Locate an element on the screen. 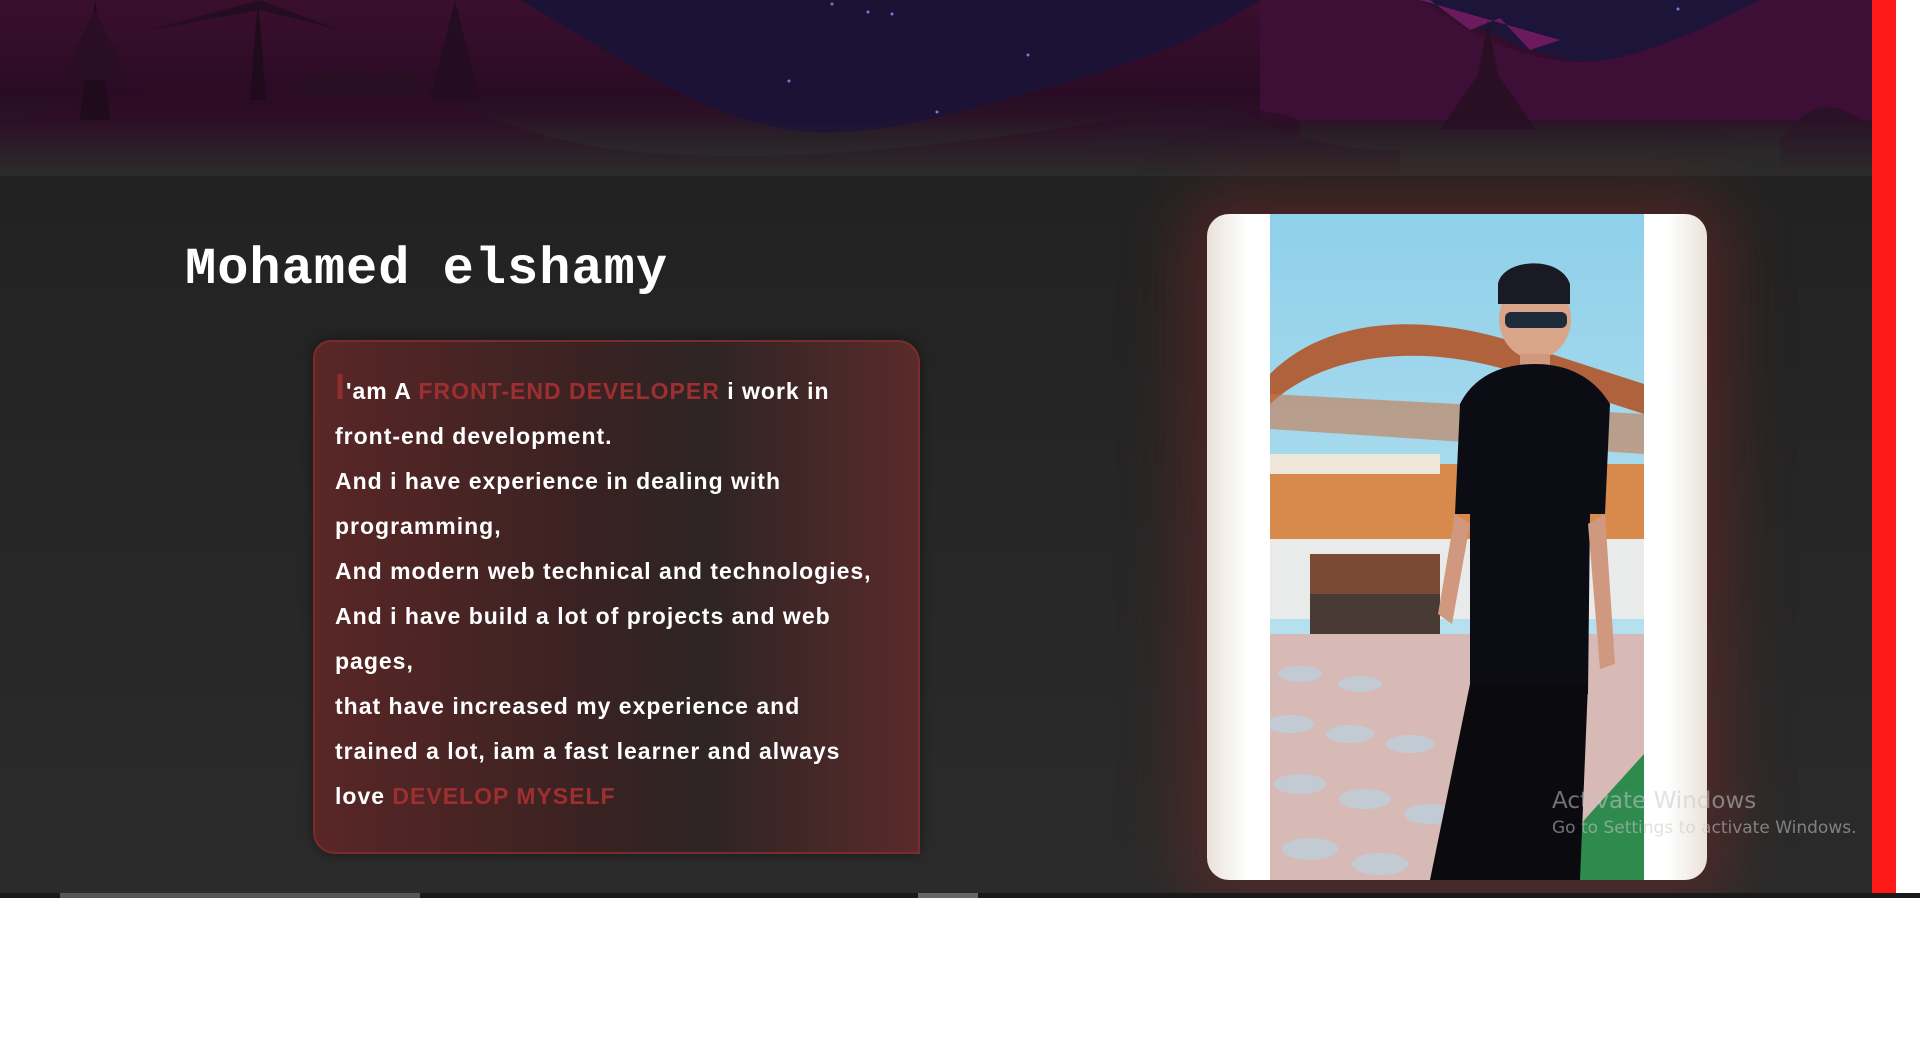 This screenshot has width=1920, height=1042. develop-highlight: DEVELOP MYSELF is located at coordinates (504, 796).